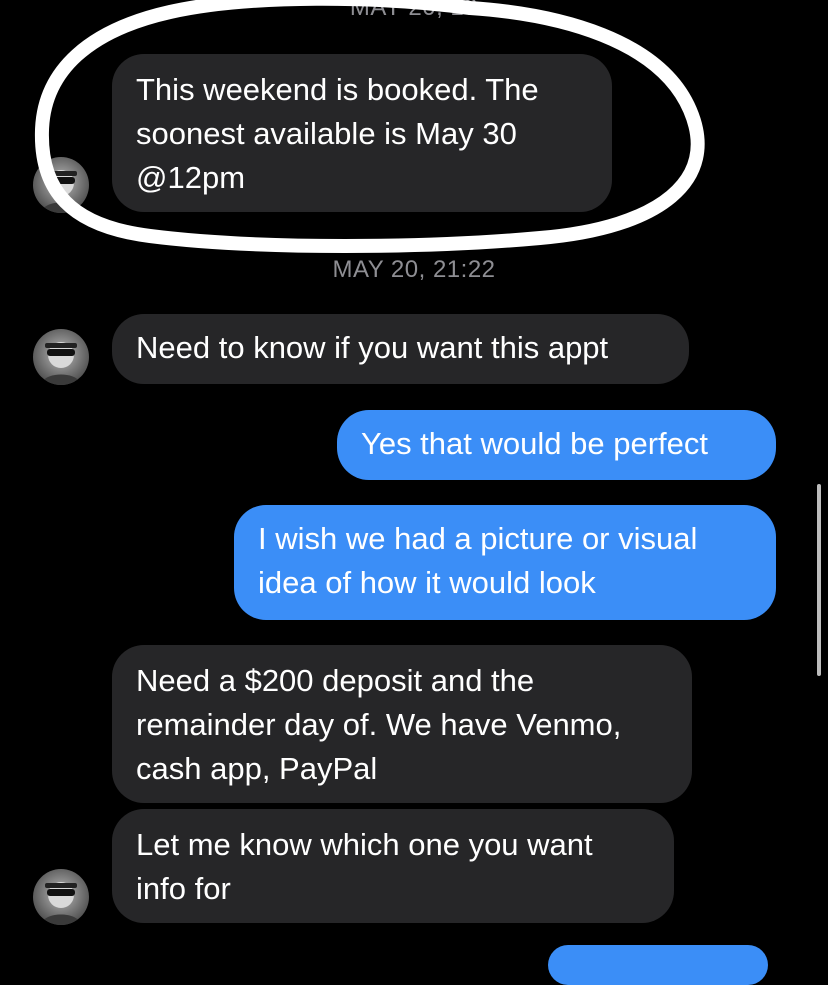 The image size is (828, 985). Describe the element at coordinates (556, 445) in the screenshot. I see `message-bubble-outgoing: Yes that would be perfect` at that location.